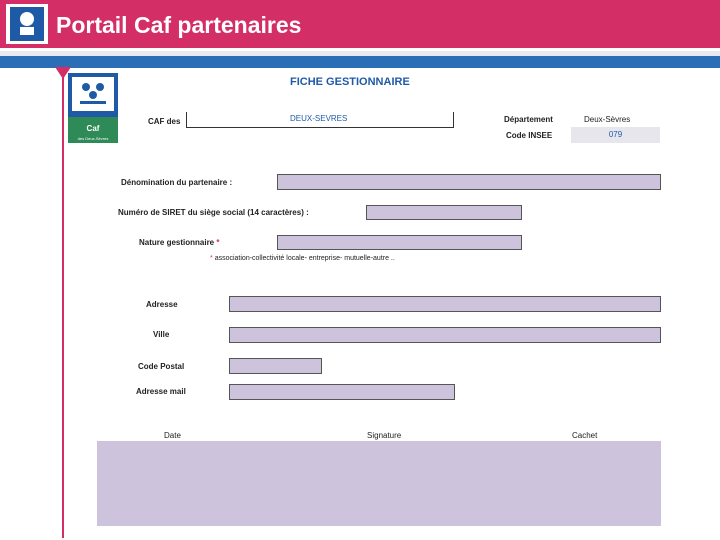  I want to click on caf-des-label: CAF des, so click(164, 121).